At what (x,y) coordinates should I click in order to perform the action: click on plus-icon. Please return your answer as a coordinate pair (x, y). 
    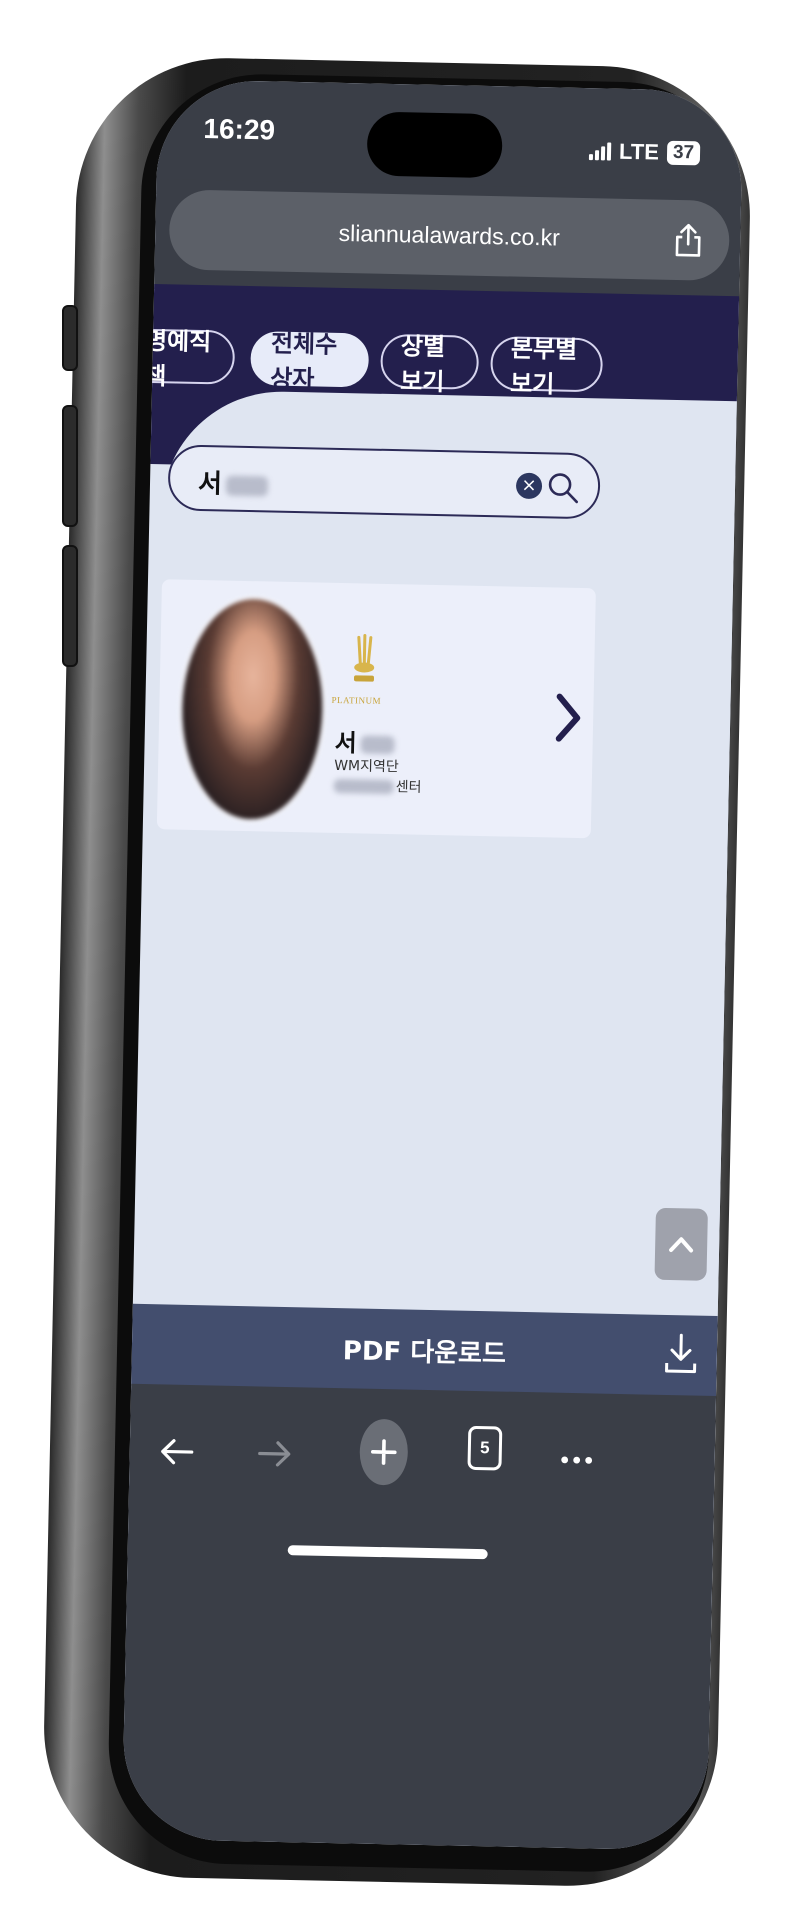
    Looking at the image, I should click on (383, 1452).